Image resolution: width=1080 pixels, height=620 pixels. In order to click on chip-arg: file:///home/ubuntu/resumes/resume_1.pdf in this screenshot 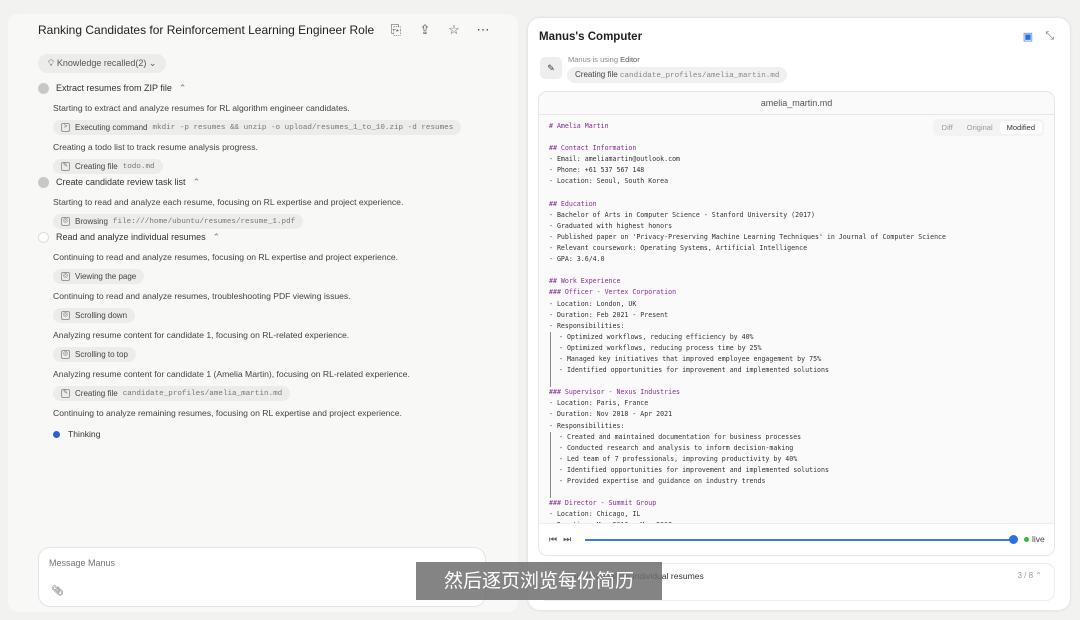, I will do `click(204, 221)`.